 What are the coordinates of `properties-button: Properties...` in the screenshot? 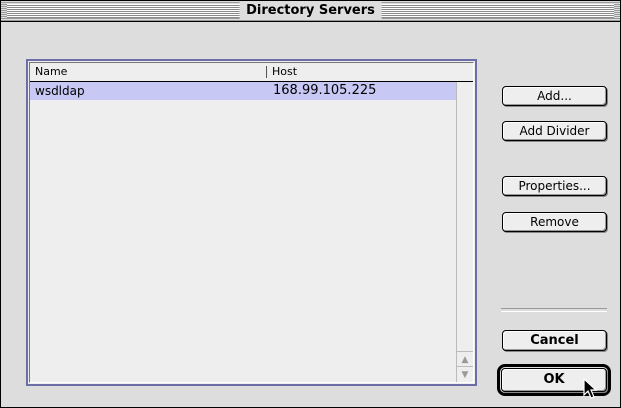 It's located at (554, 186).